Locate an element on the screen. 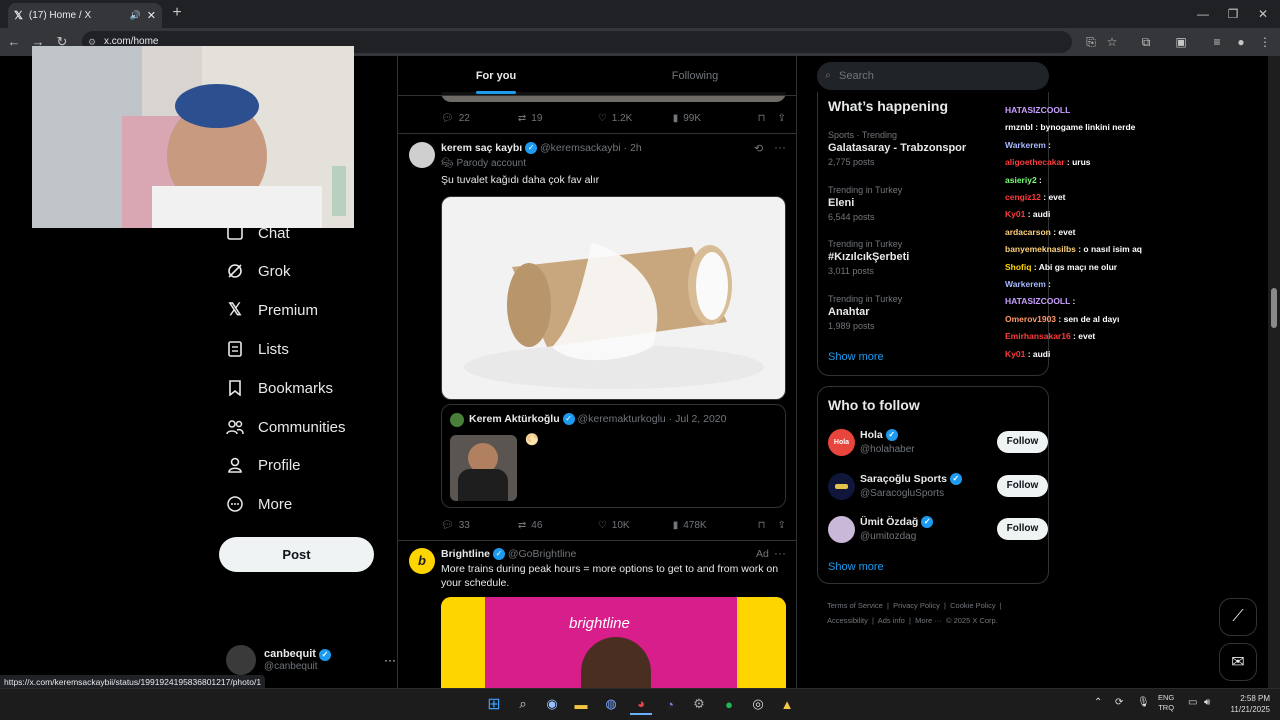 The height and width of the screenshot is (720, 1280). repost-count: 19 is located at coordinates (537, 118).